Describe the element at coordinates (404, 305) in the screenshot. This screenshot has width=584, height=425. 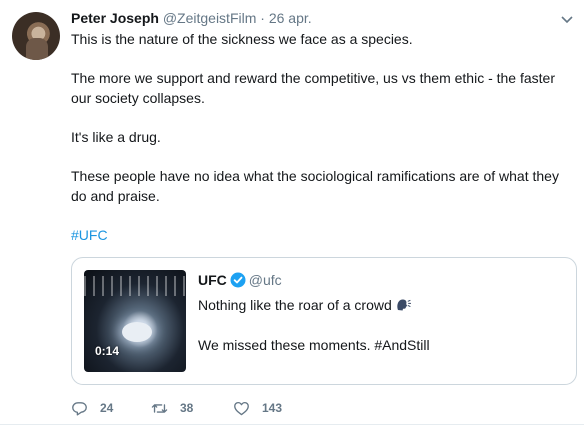
I see `speaking-head-icon` at that location.